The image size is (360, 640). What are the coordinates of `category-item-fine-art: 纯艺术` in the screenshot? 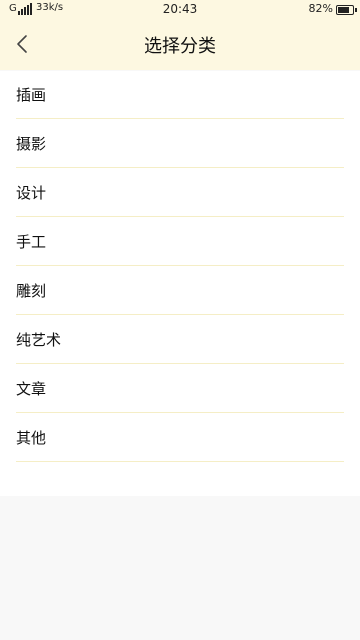 It's located at (180, 339).